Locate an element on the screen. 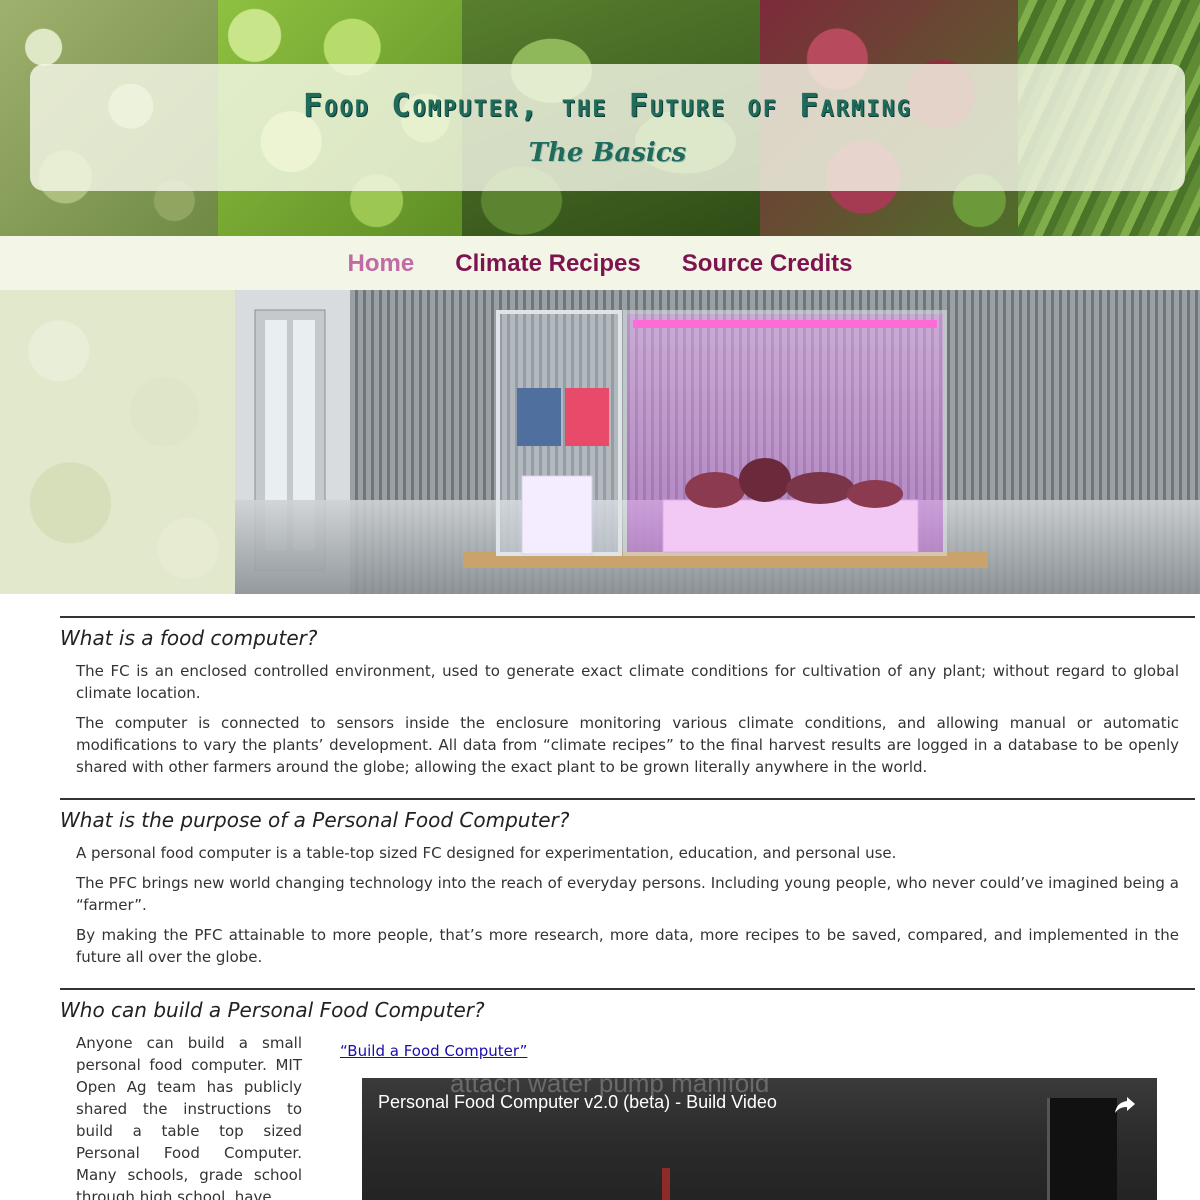 Image resolution: width=1200 pixels, height=1200 pixels. nav-climate-recipes: Climate Recipes is located at coordinates (547, 264).